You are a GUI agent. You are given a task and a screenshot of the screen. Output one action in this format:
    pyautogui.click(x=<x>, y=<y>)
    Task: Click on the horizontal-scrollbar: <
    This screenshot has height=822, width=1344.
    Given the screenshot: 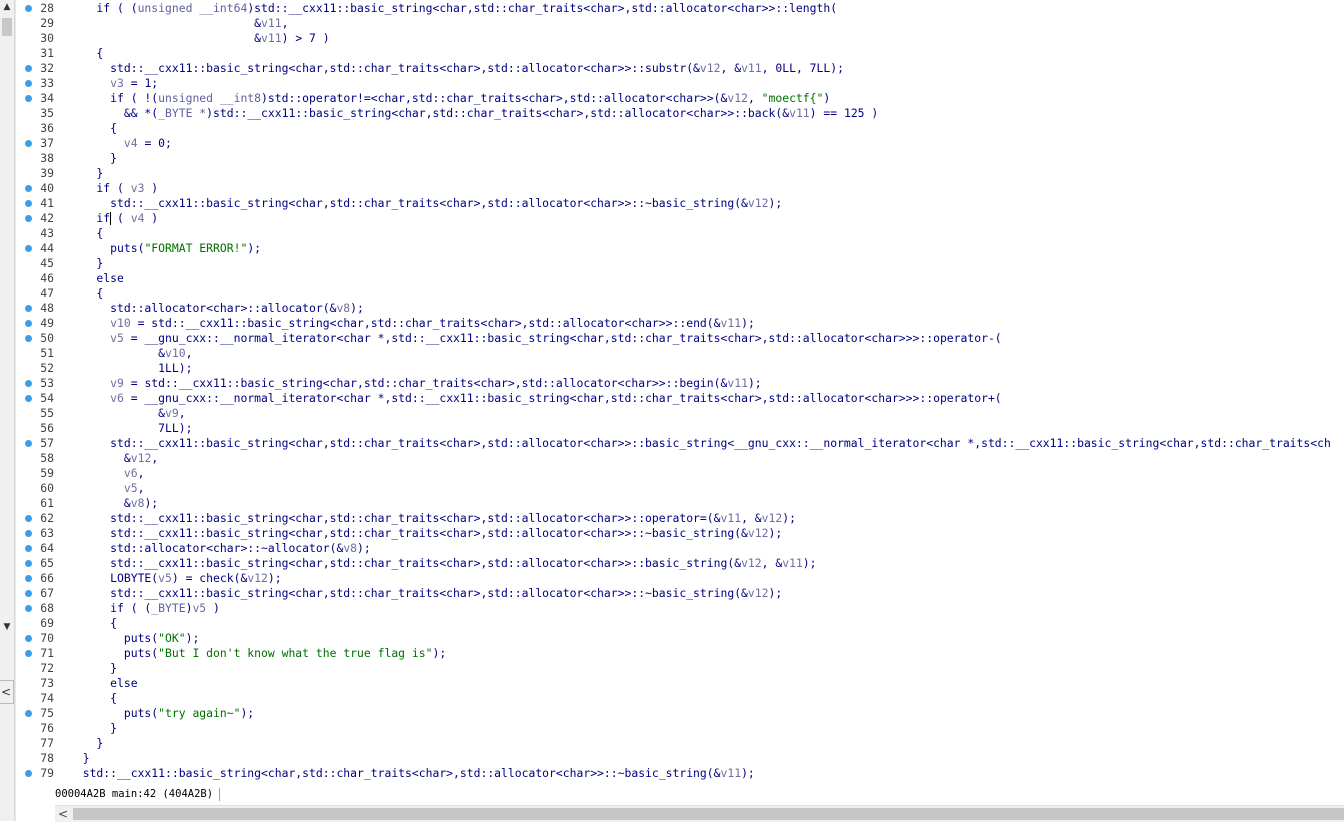 What is the action you would take?
    pyautogui.click(x=699, y=813)
    